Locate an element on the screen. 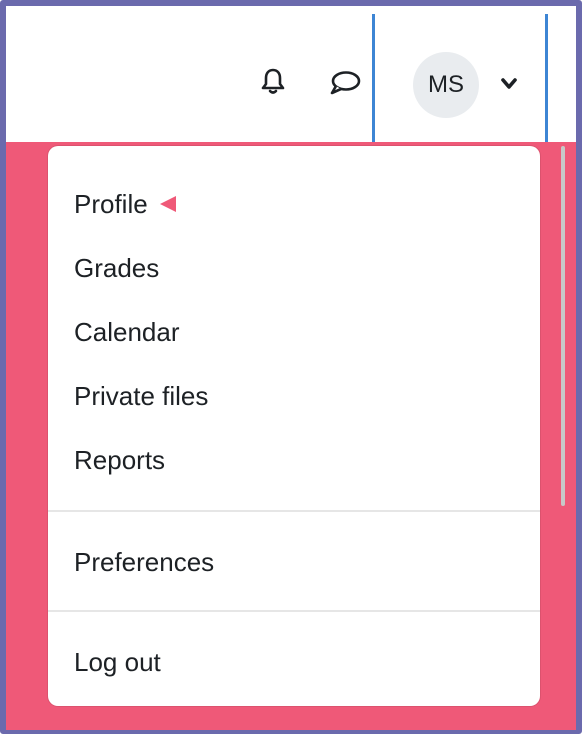 The height and width of the screenshot is (734, 582). bell-icon is located at coordinates (273, 81).